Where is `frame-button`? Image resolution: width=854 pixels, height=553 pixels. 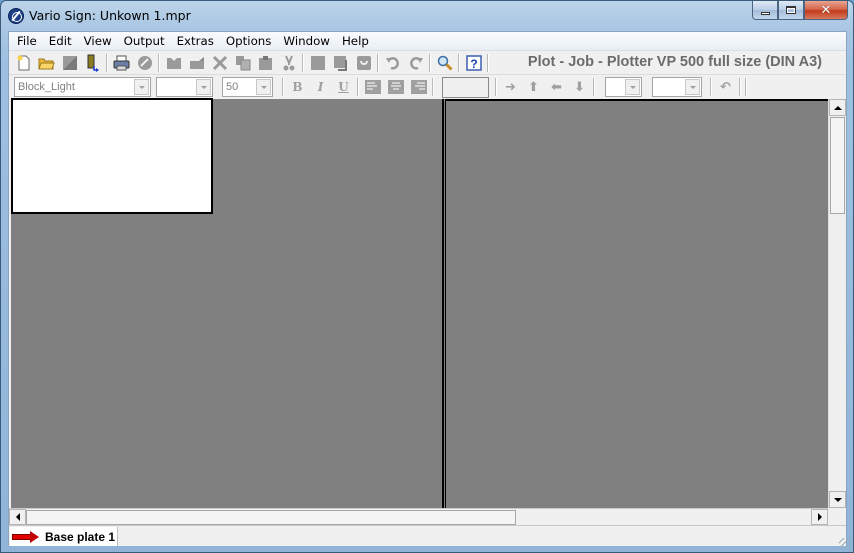 frame-button is located at coordinates (317, 63).